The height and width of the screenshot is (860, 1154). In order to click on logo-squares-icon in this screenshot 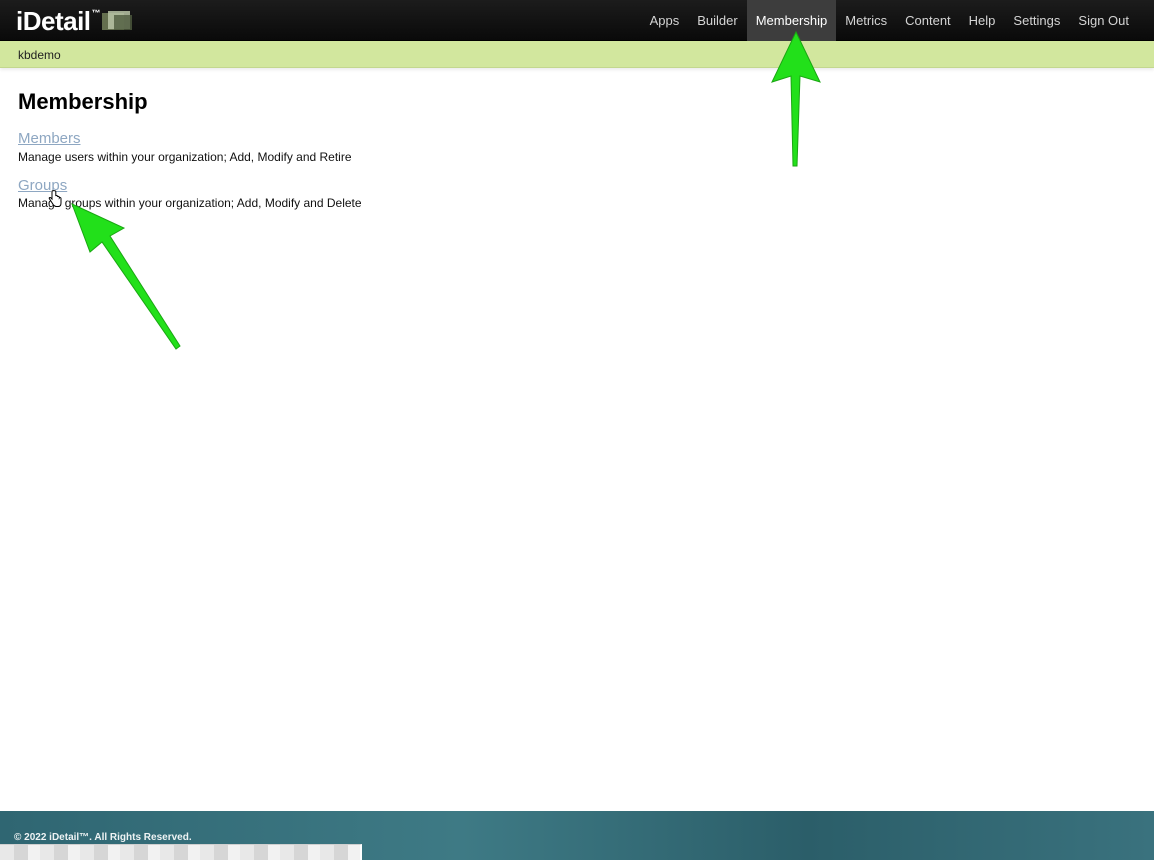, I will do `click(118, 22)`.